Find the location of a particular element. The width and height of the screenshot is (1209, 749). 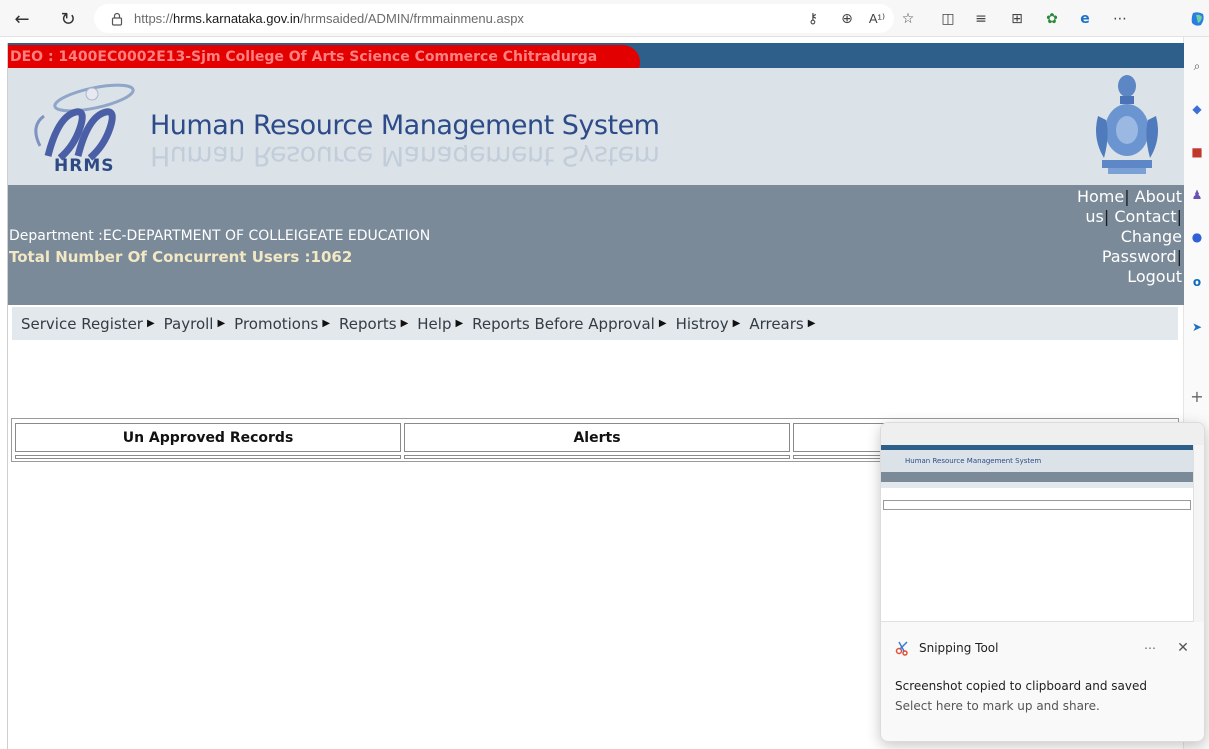

toolbox-icon: ■ is located at coordinates (1197, 152).